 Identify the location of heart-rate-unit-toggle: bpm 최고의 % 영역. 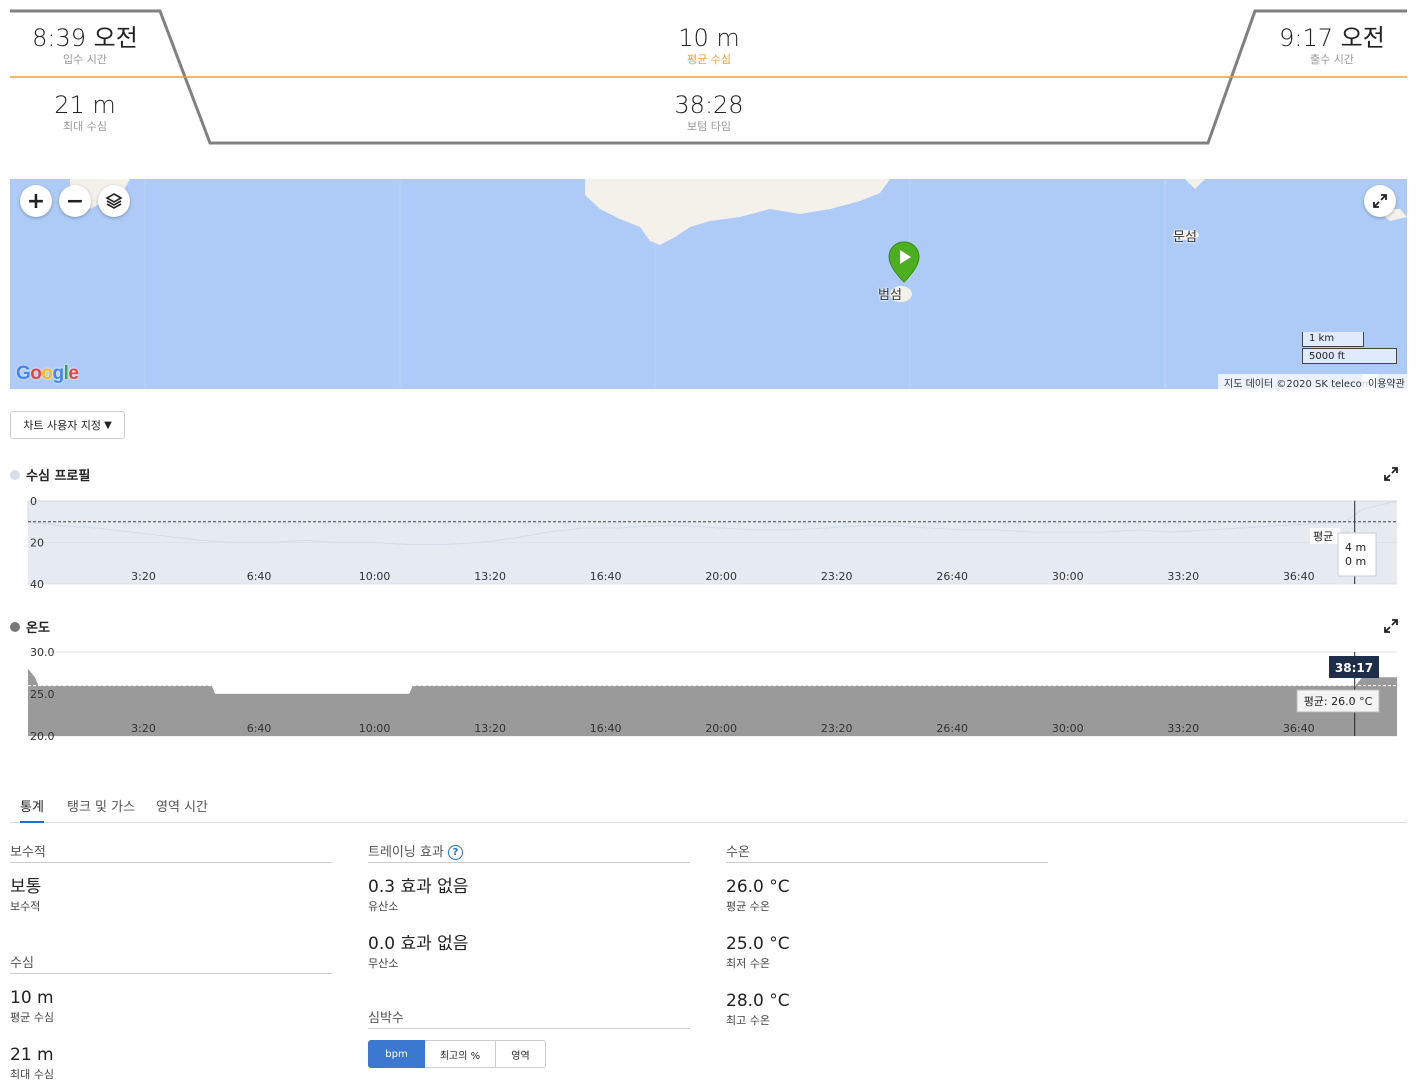
(529, 1054).